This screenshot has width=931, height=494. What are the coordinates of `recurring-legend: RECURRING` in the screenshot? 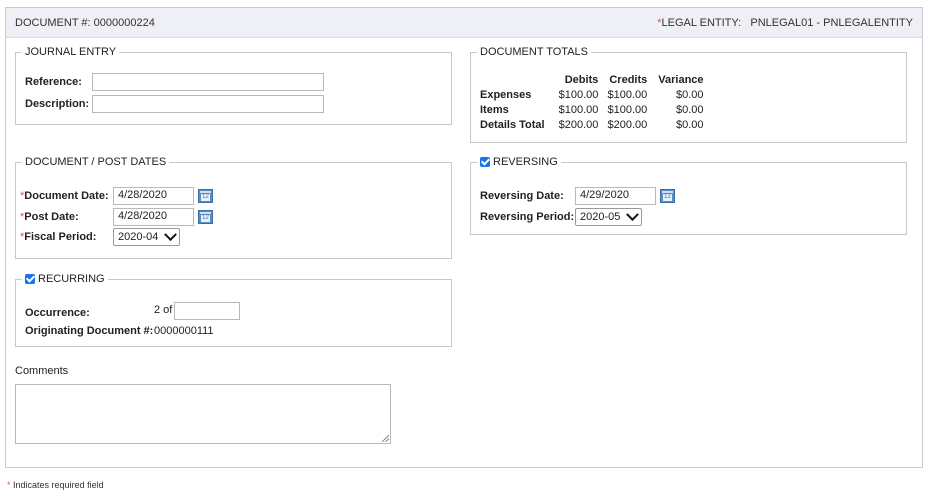 It's located at (65, 279).